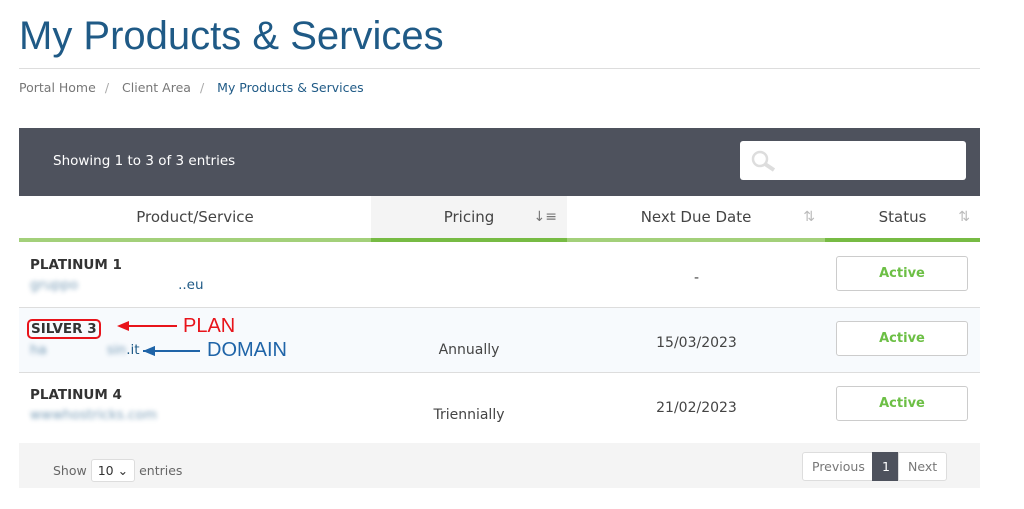 This screenshot has height=509, width=1024. Describe the element at coordinates (763, 161) in the screenshot. I see `search-icon` at that location.